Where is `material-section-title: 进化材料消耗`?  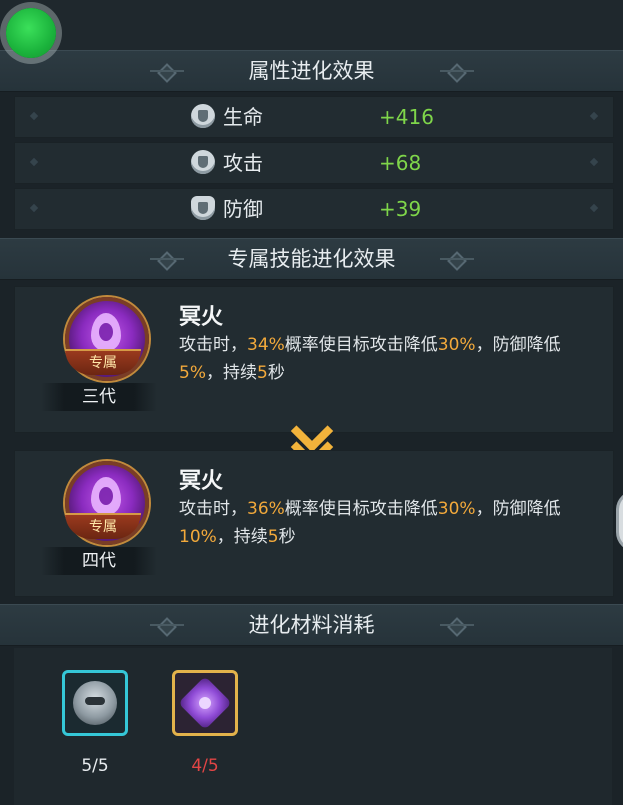
material-section-title: 进化材料消耗 is located at coordinates (311, 625).